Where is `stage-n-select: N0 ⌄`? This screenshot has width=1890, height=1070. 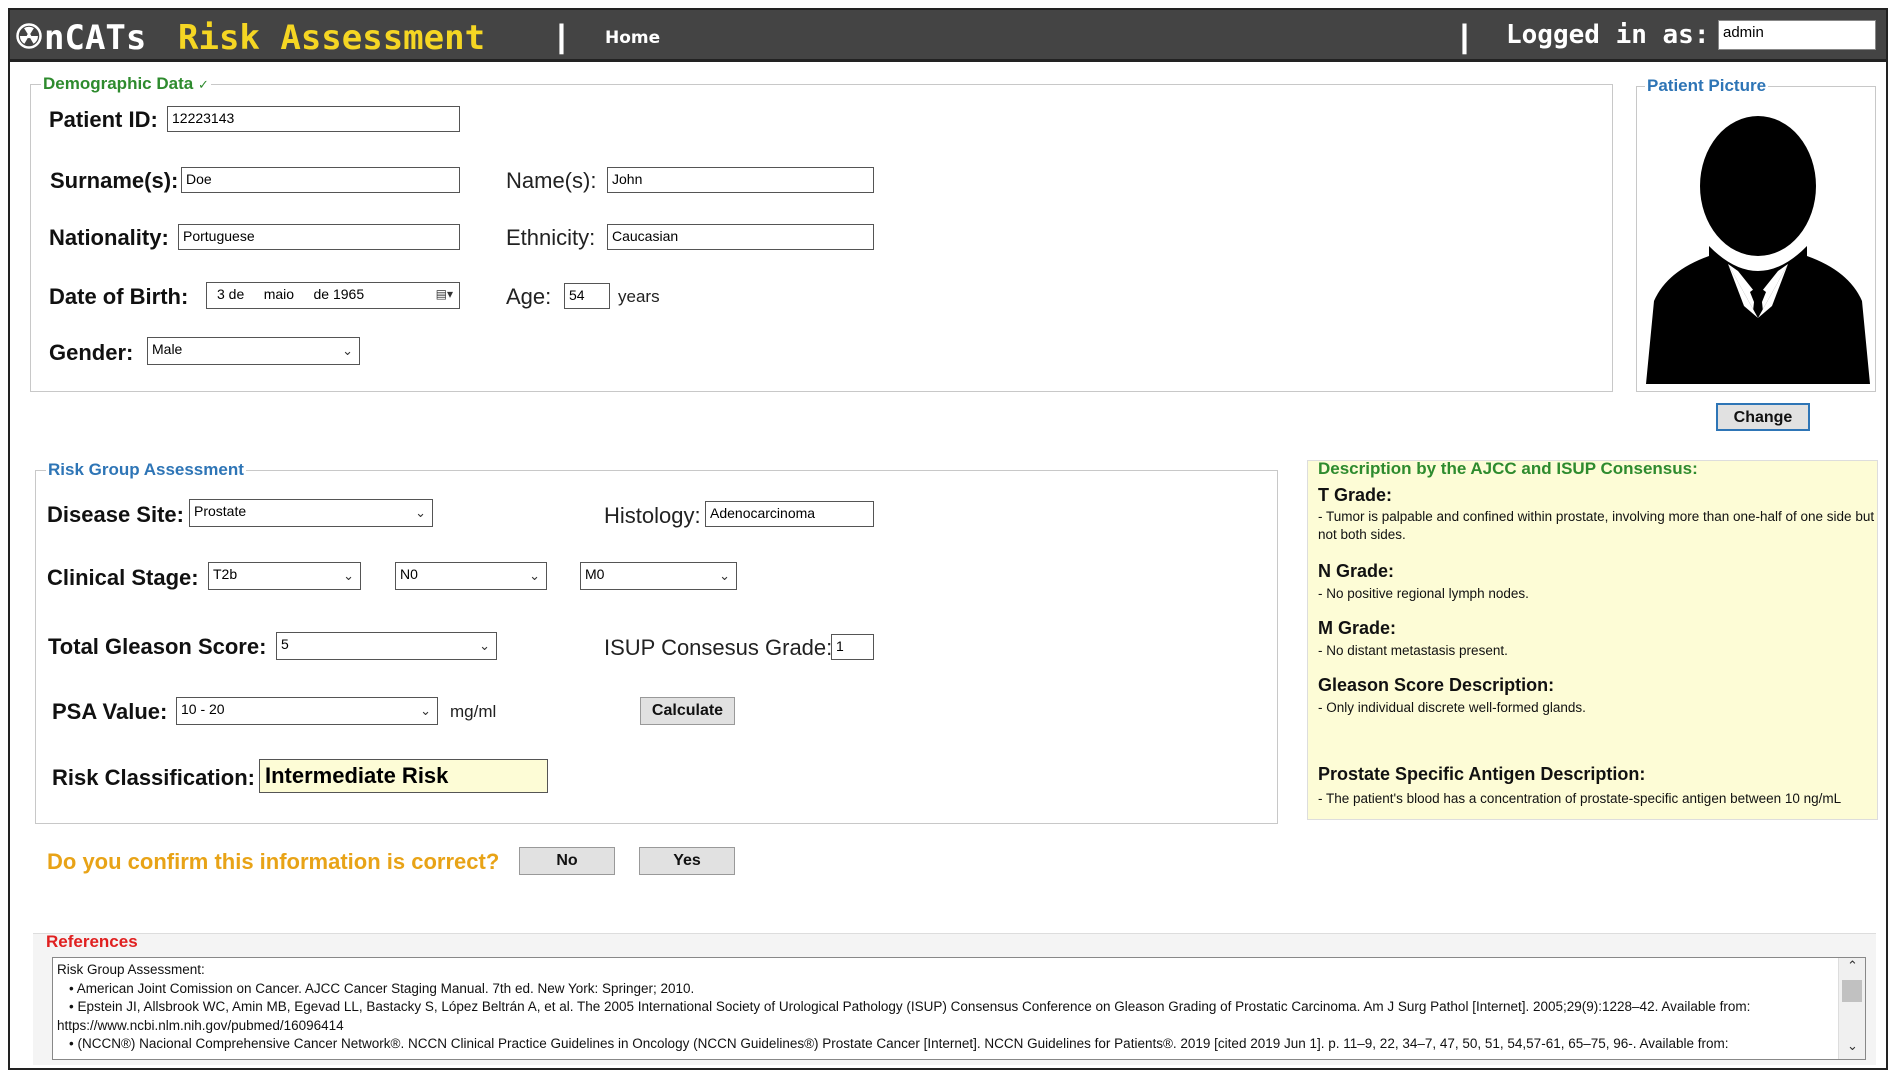 stage-n-select: N0 ⌄ is located at coordinates (471, 576).